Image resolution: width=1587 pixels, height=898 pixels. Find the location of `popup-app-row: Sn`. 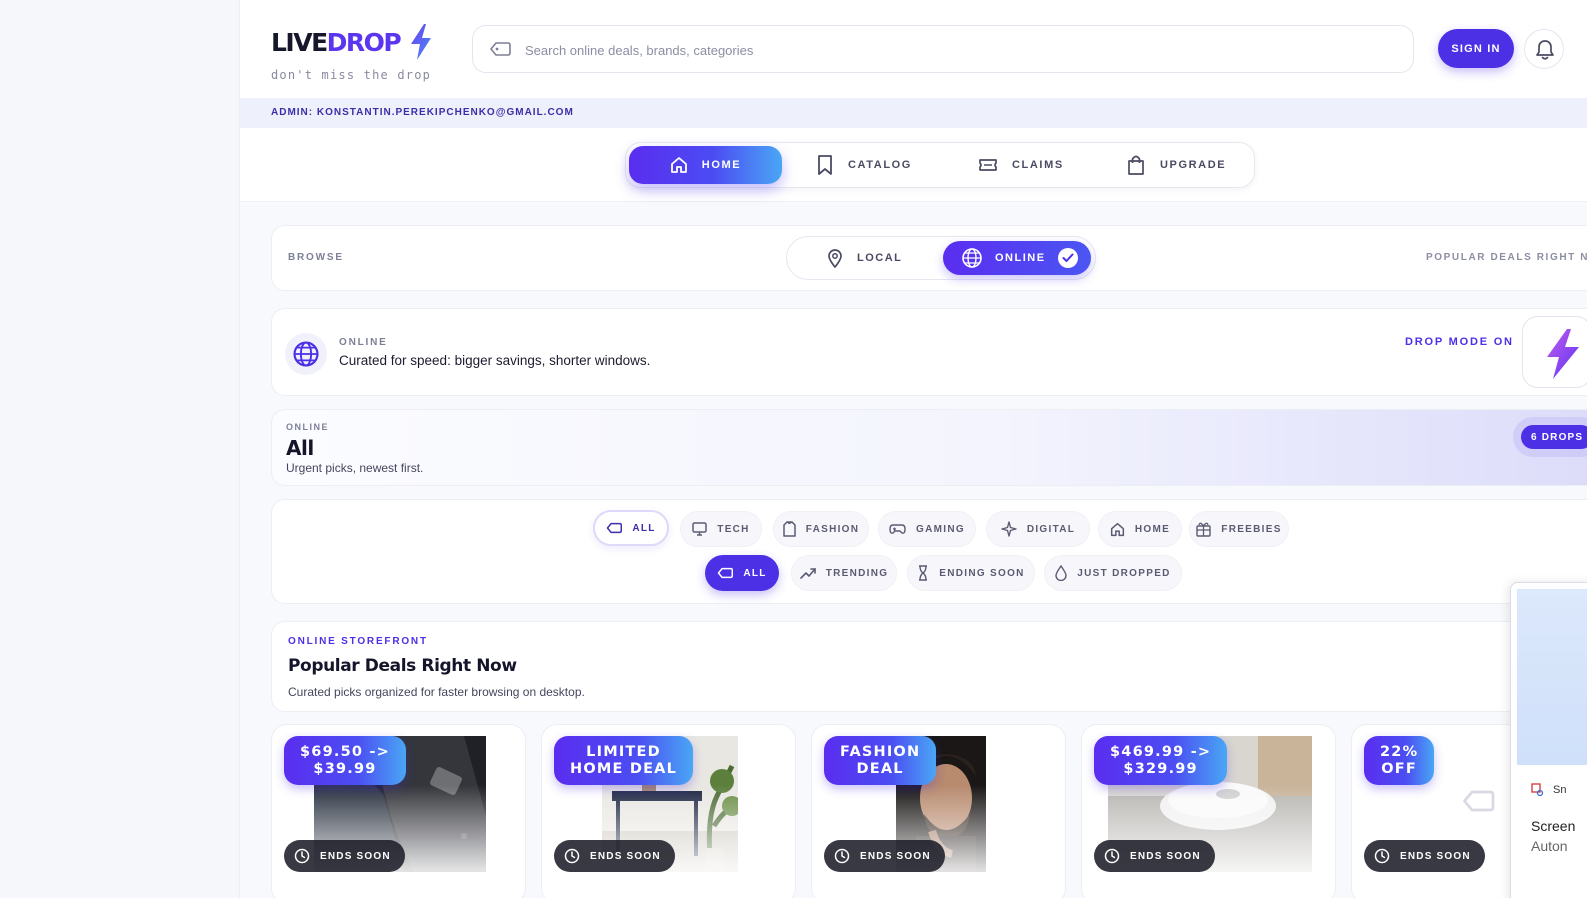

popup-app-row: Sn is located at coordinates (1548, 790).